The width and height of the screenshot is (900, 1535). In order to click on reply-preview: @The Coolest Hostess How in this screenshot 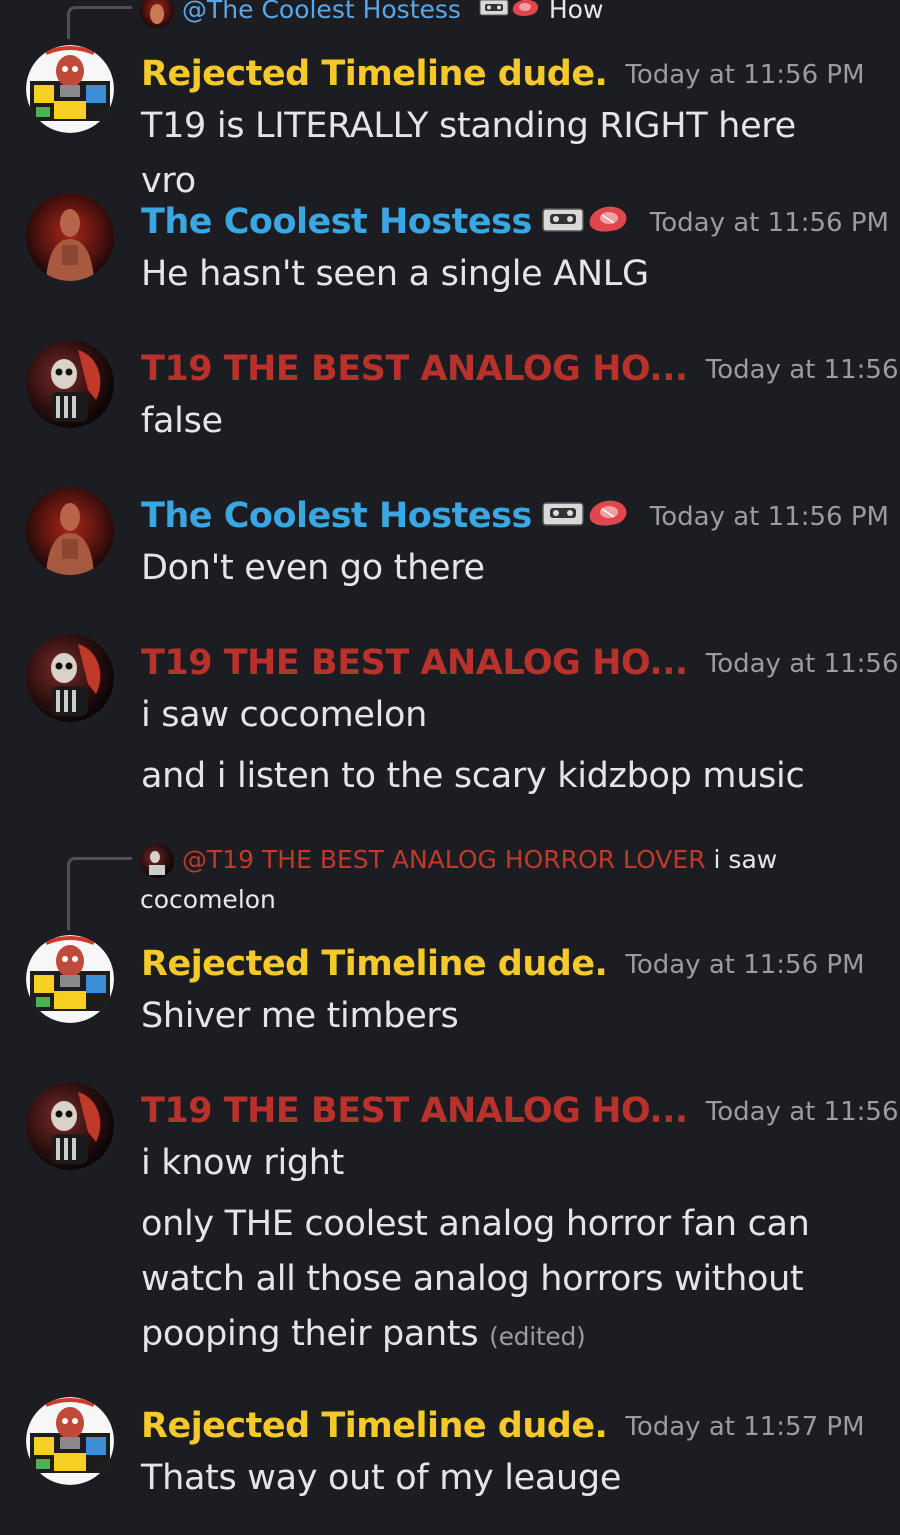, I will do `click(490, 15)`.